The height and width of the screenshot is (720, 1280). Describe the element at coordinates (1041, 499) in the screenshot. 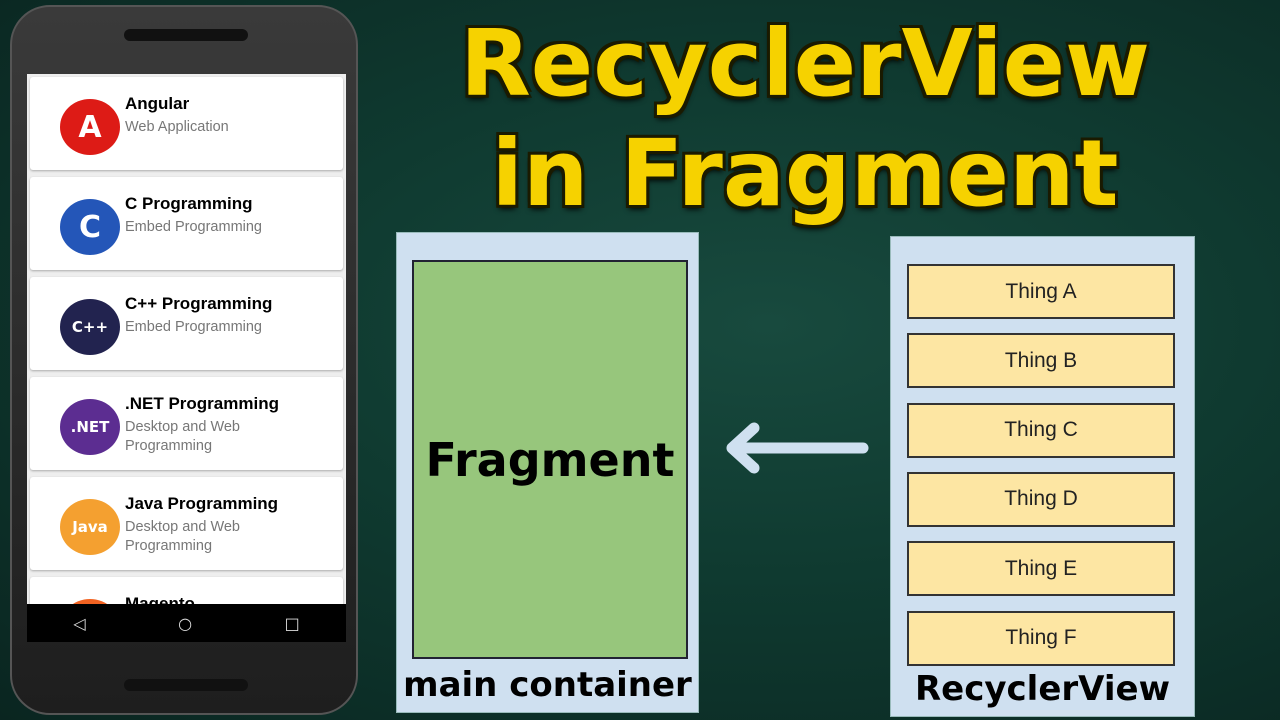

I see `recycler-item: Thing D` at that location.